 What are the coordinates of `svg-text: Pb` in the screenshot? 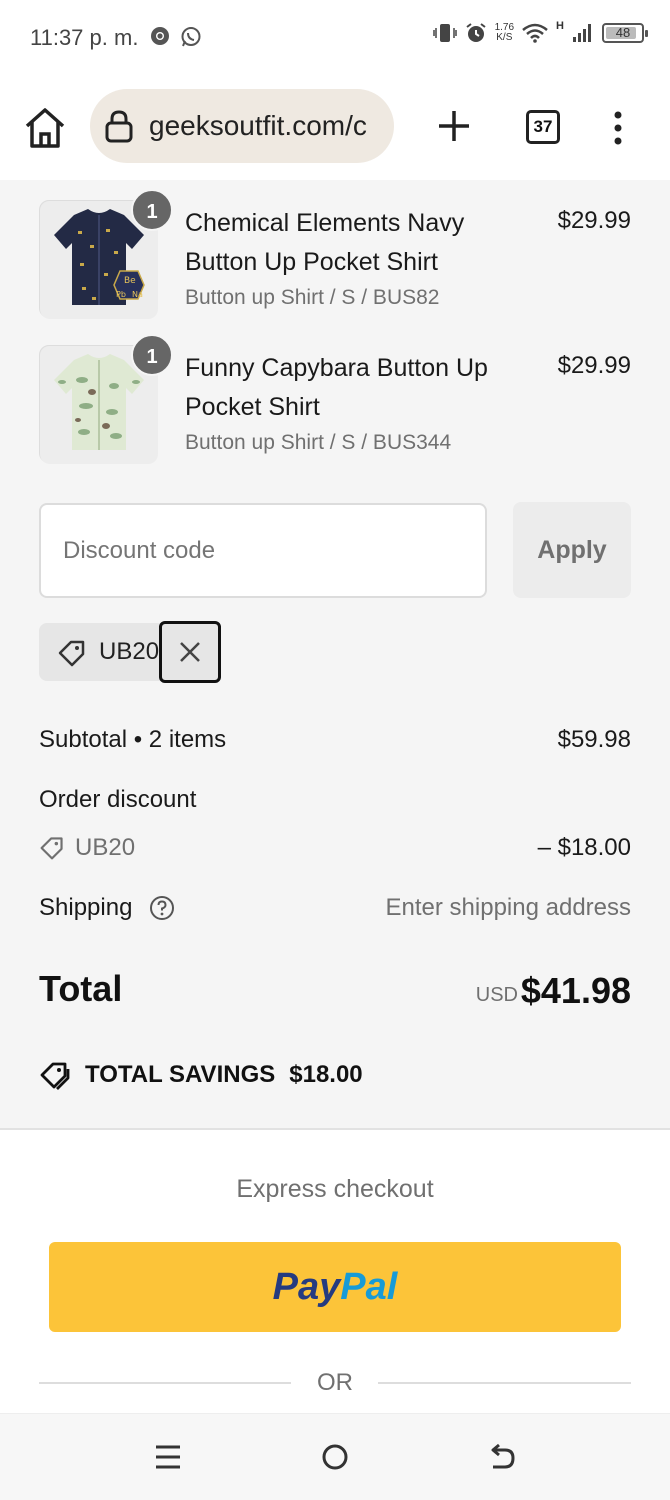 It's located at (121, 294).